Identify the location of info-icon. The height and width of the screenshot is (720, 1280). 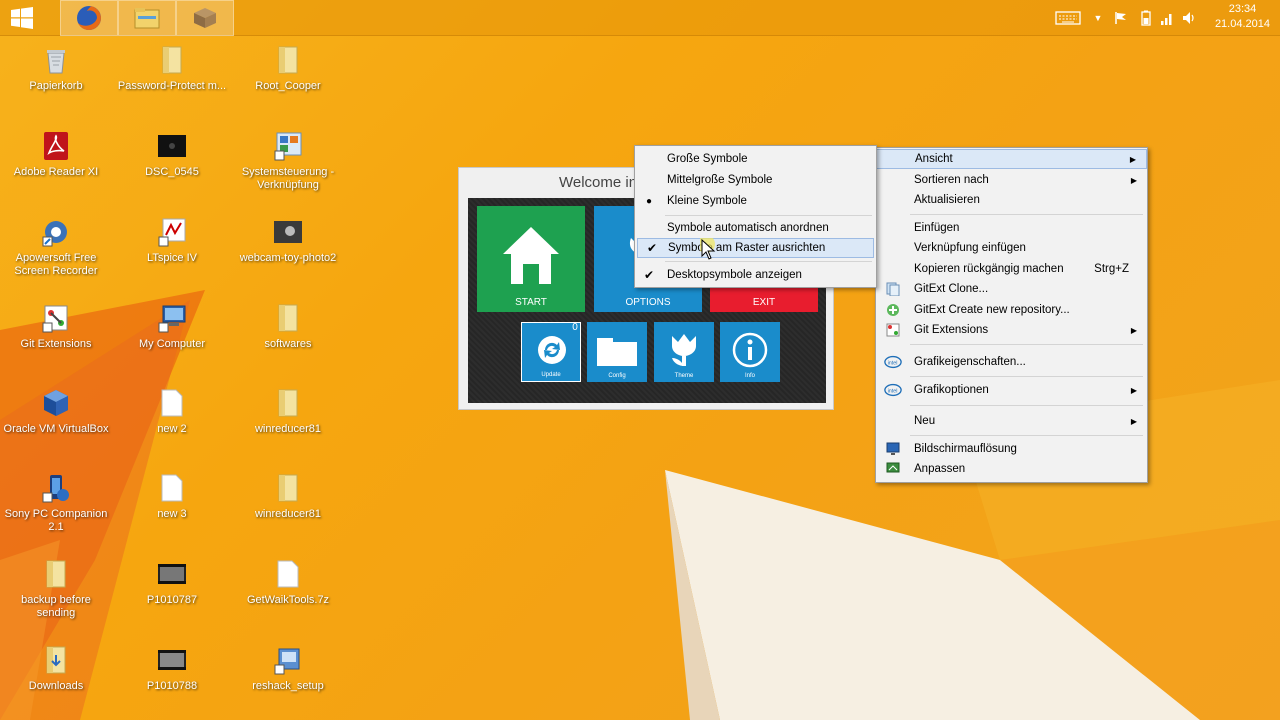
(750, 350).